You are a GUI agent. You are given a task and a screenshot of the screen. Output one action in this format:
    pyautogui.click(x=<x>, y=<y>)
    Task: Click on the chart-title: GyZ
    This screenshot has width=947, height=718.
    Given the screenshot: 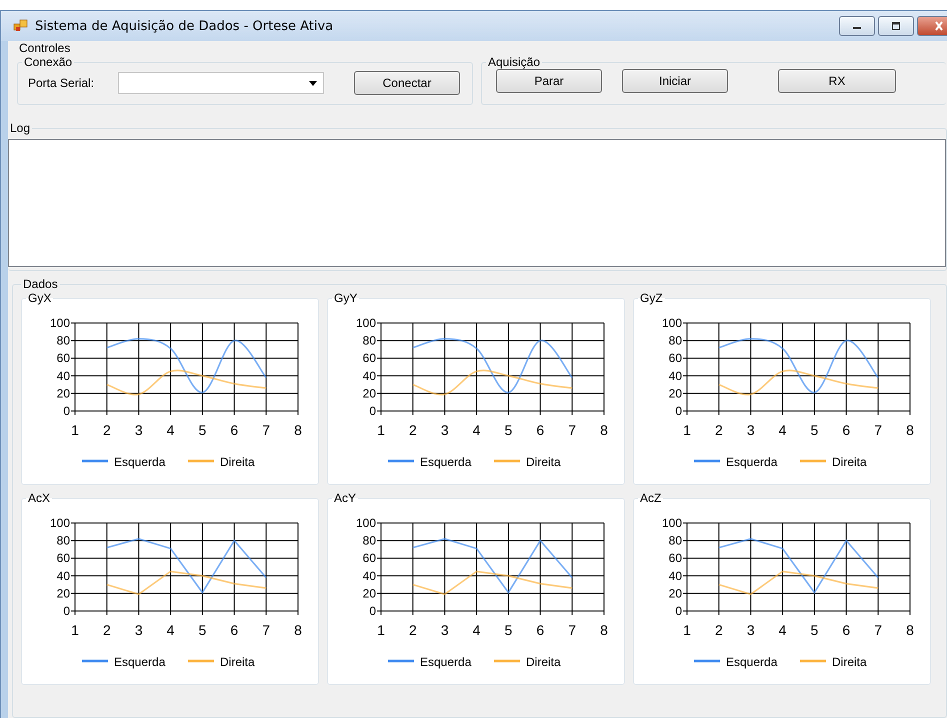 What is the action you would take?
    pyautogui.click(x=651, y=298)
    